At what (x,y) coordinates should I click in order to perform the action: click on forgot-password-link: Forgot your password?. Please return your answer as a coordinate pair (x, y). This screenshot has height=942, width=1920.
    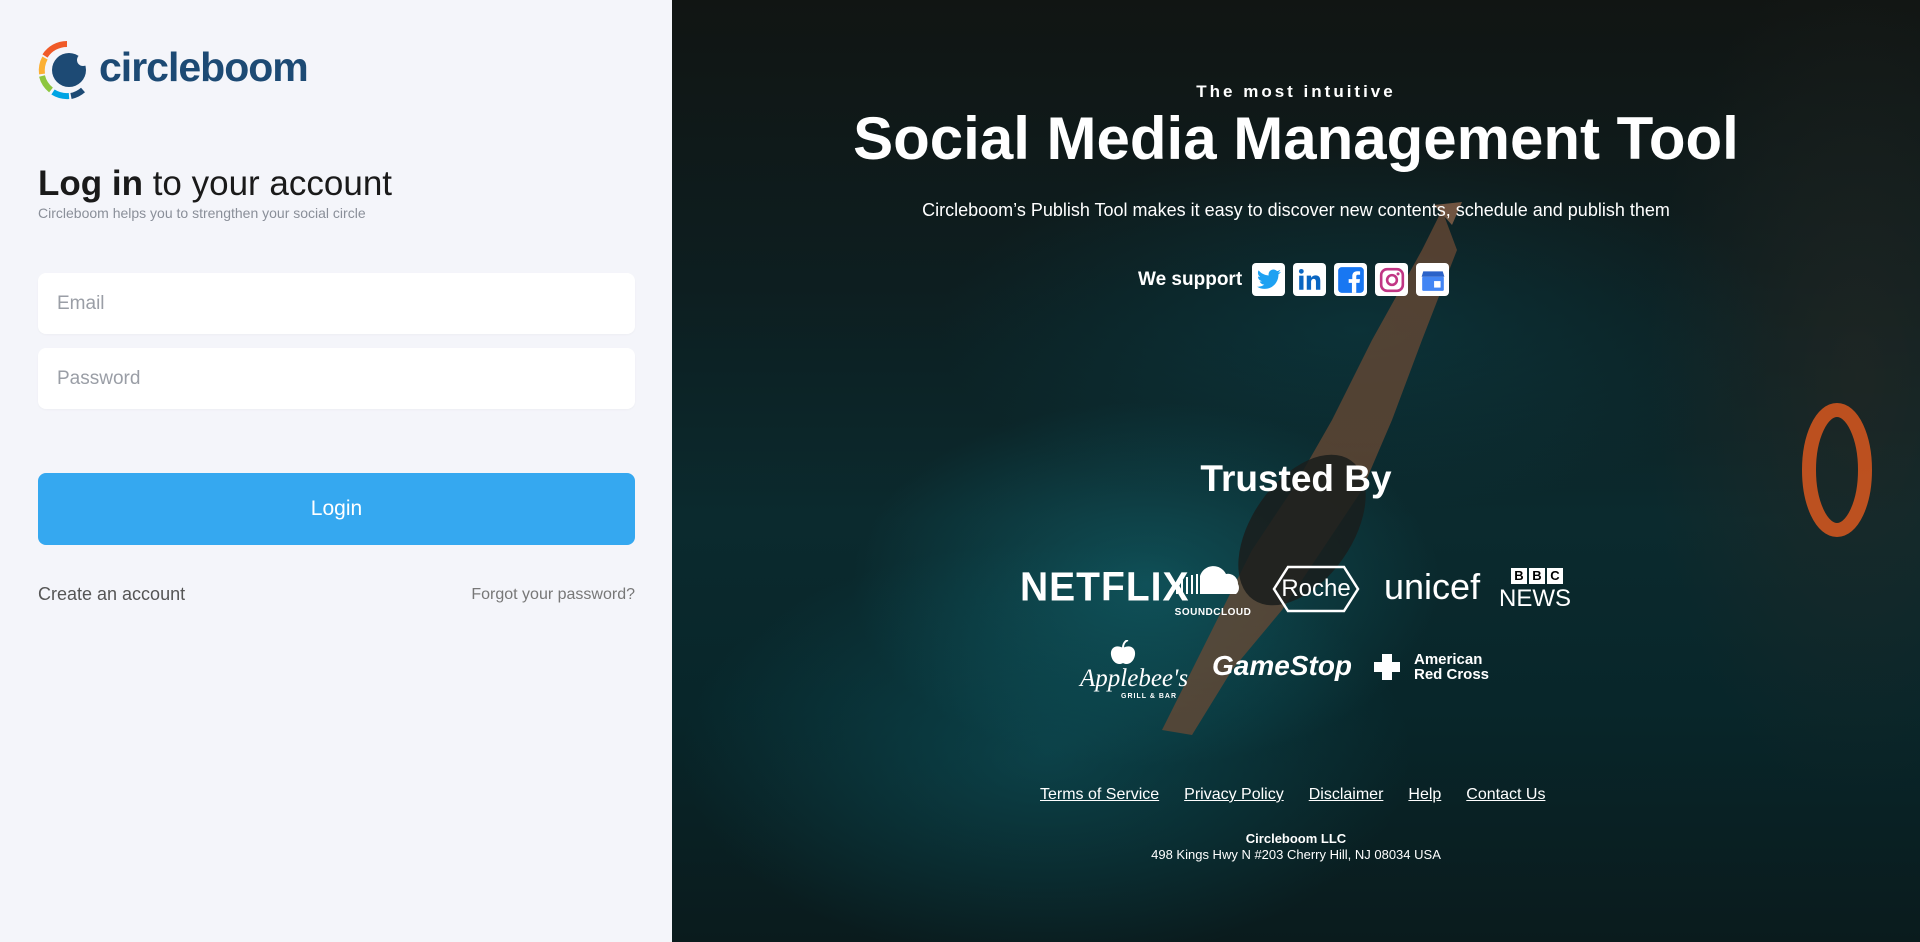
    Looking at the image, I should click on (553, 595).